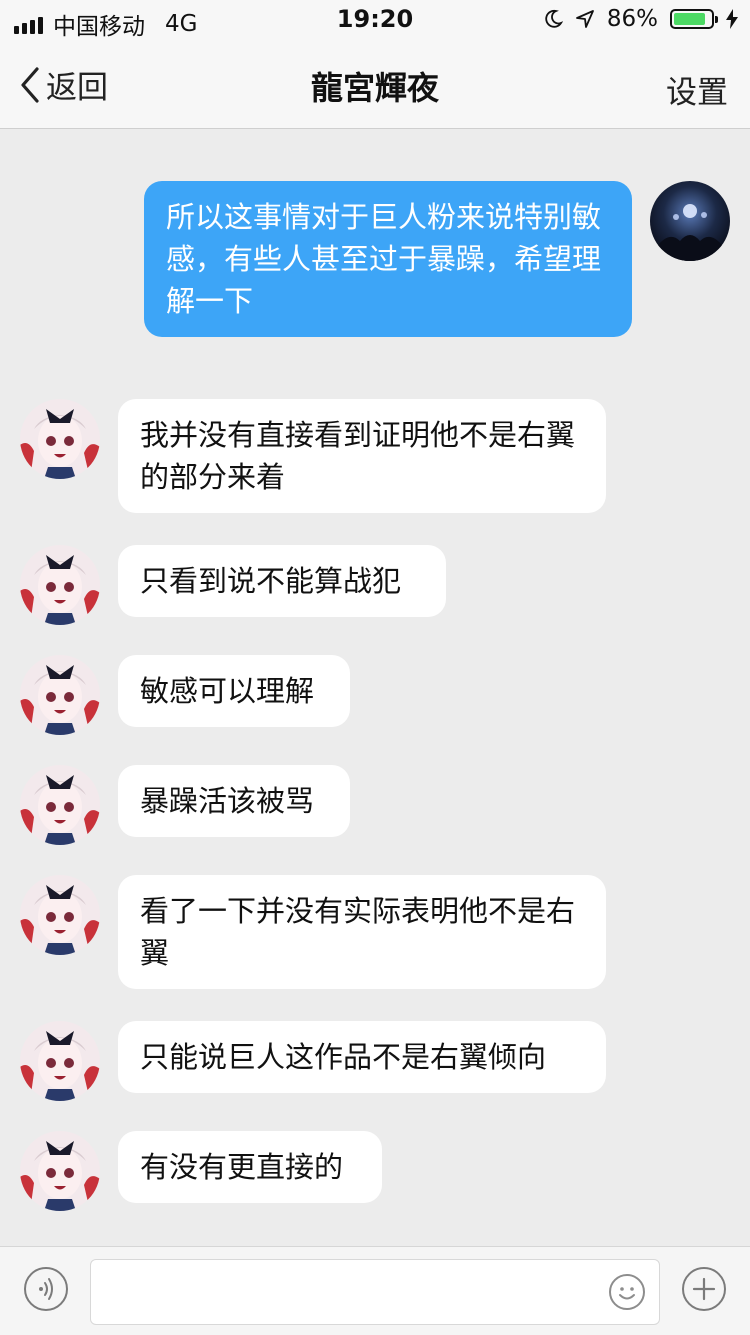  I want to click on settings-button: 设置, so click(697, 89).